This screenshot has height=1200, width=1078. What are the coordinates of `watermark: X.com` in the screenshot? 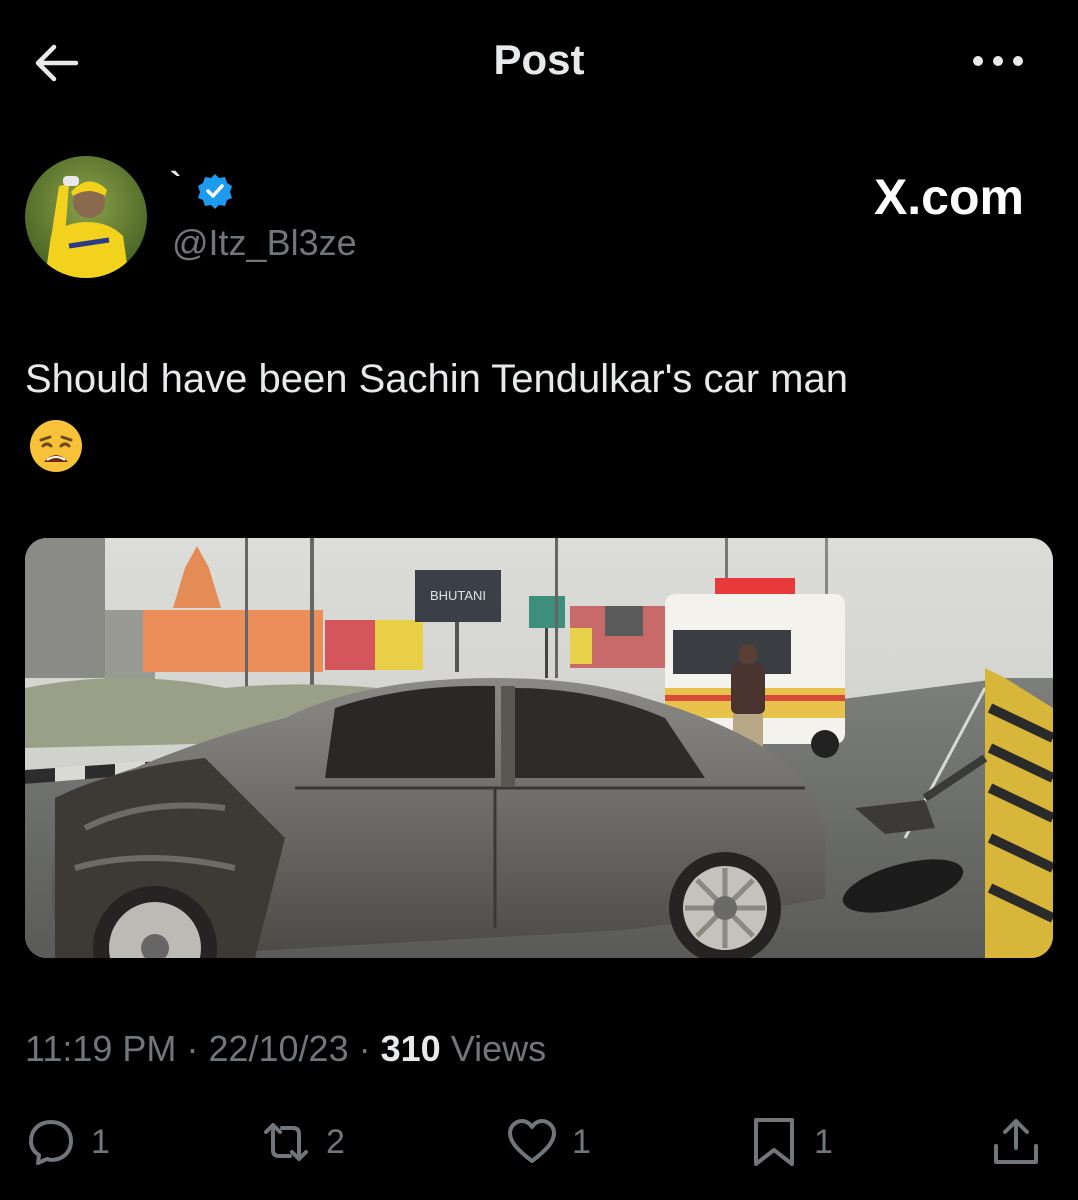 It's located at (948, 197).